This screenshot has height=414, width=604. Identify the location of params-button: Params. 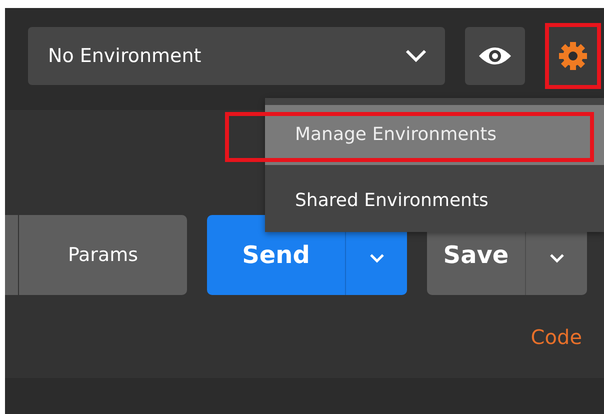
(103, 255).